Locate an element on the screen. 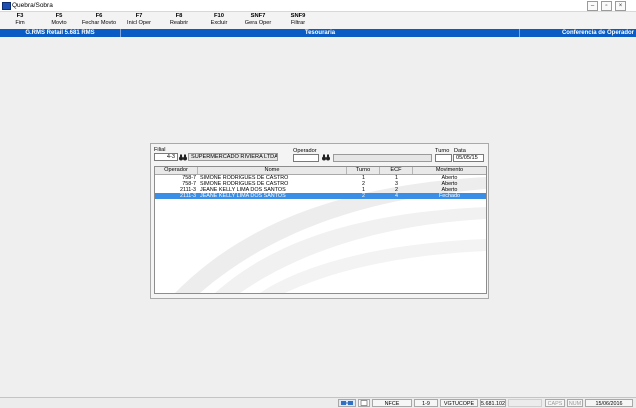 This screenshot has height=408, width=636. filial-code-input: 4-3 is located at coordinates (166, 157).